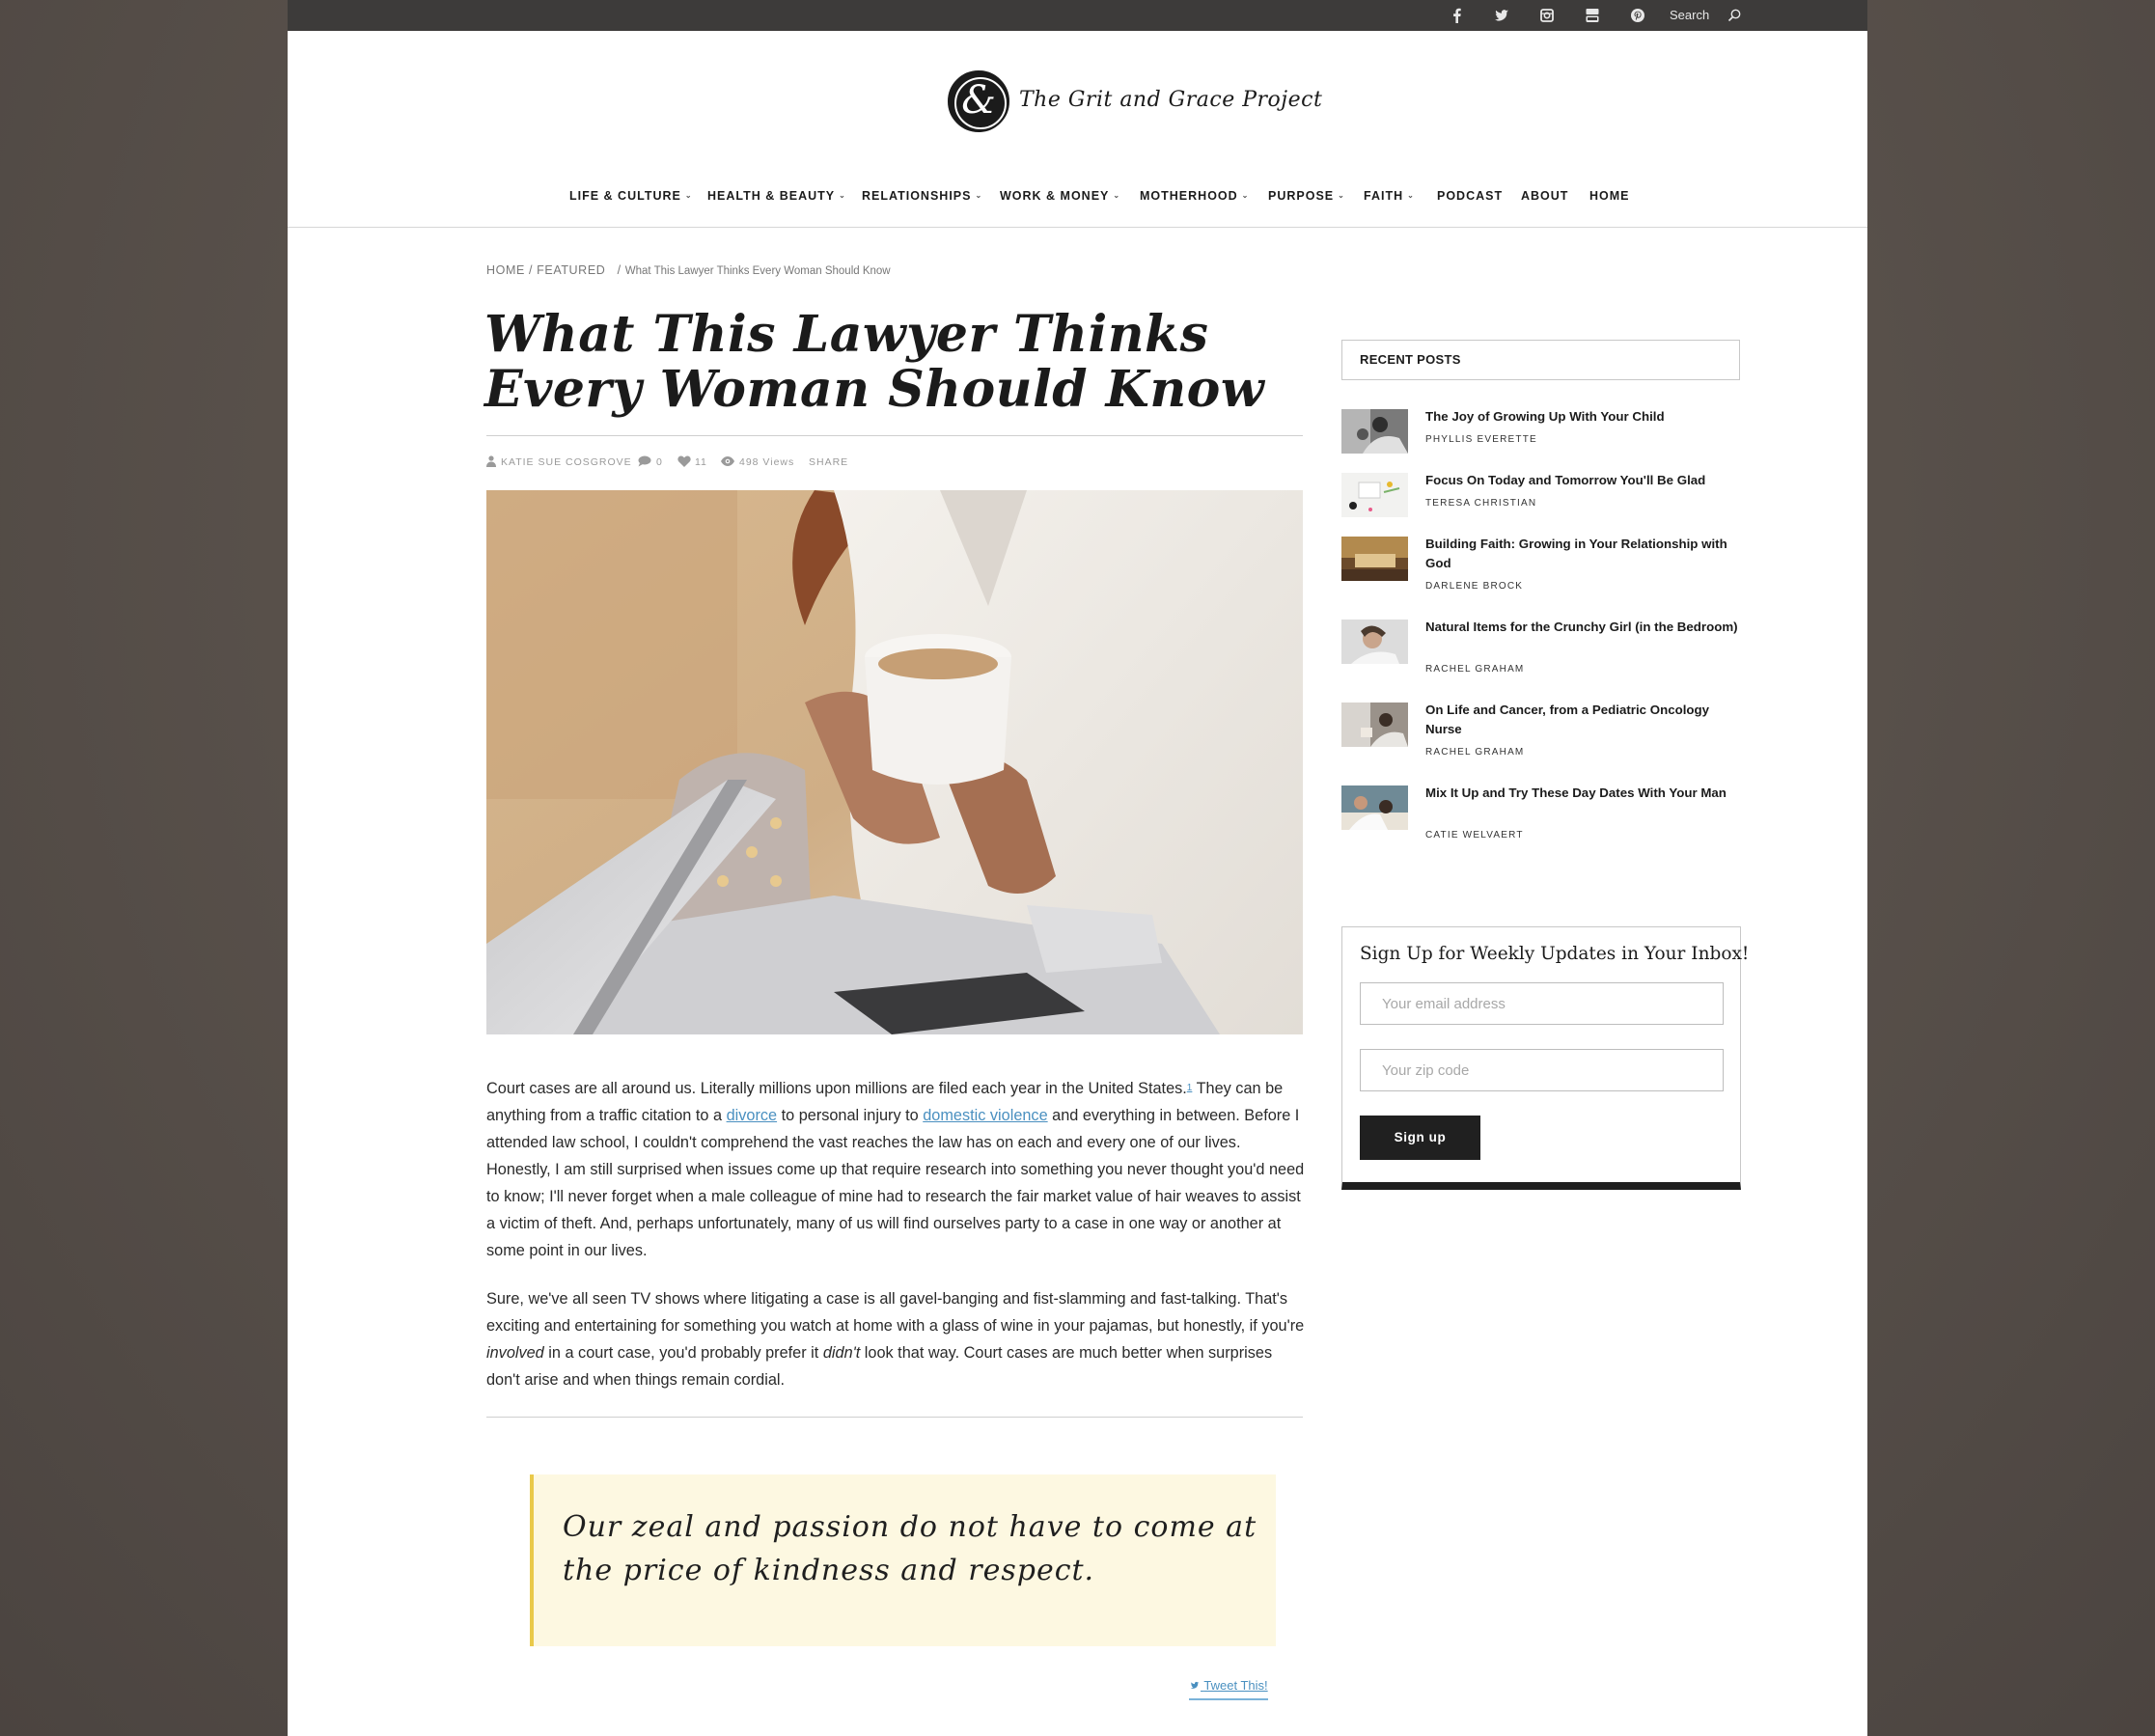  I want to click on post-author: PHYLLIS EVERETTE, so click(1481, 440).